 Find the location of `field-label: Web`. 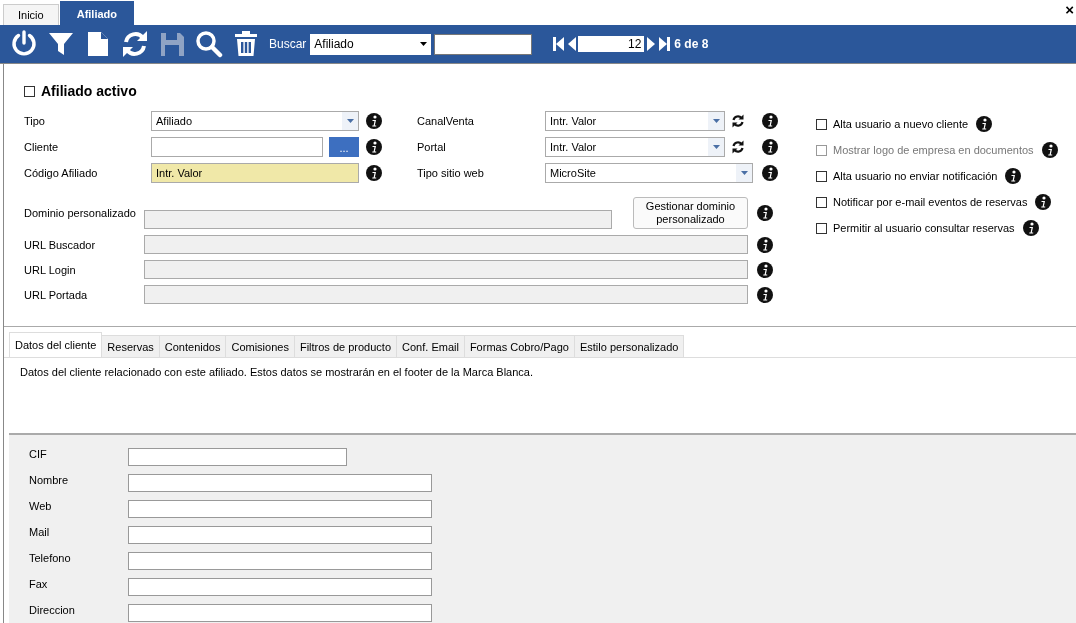

field-label: Web is located at coordinates (41, 506).